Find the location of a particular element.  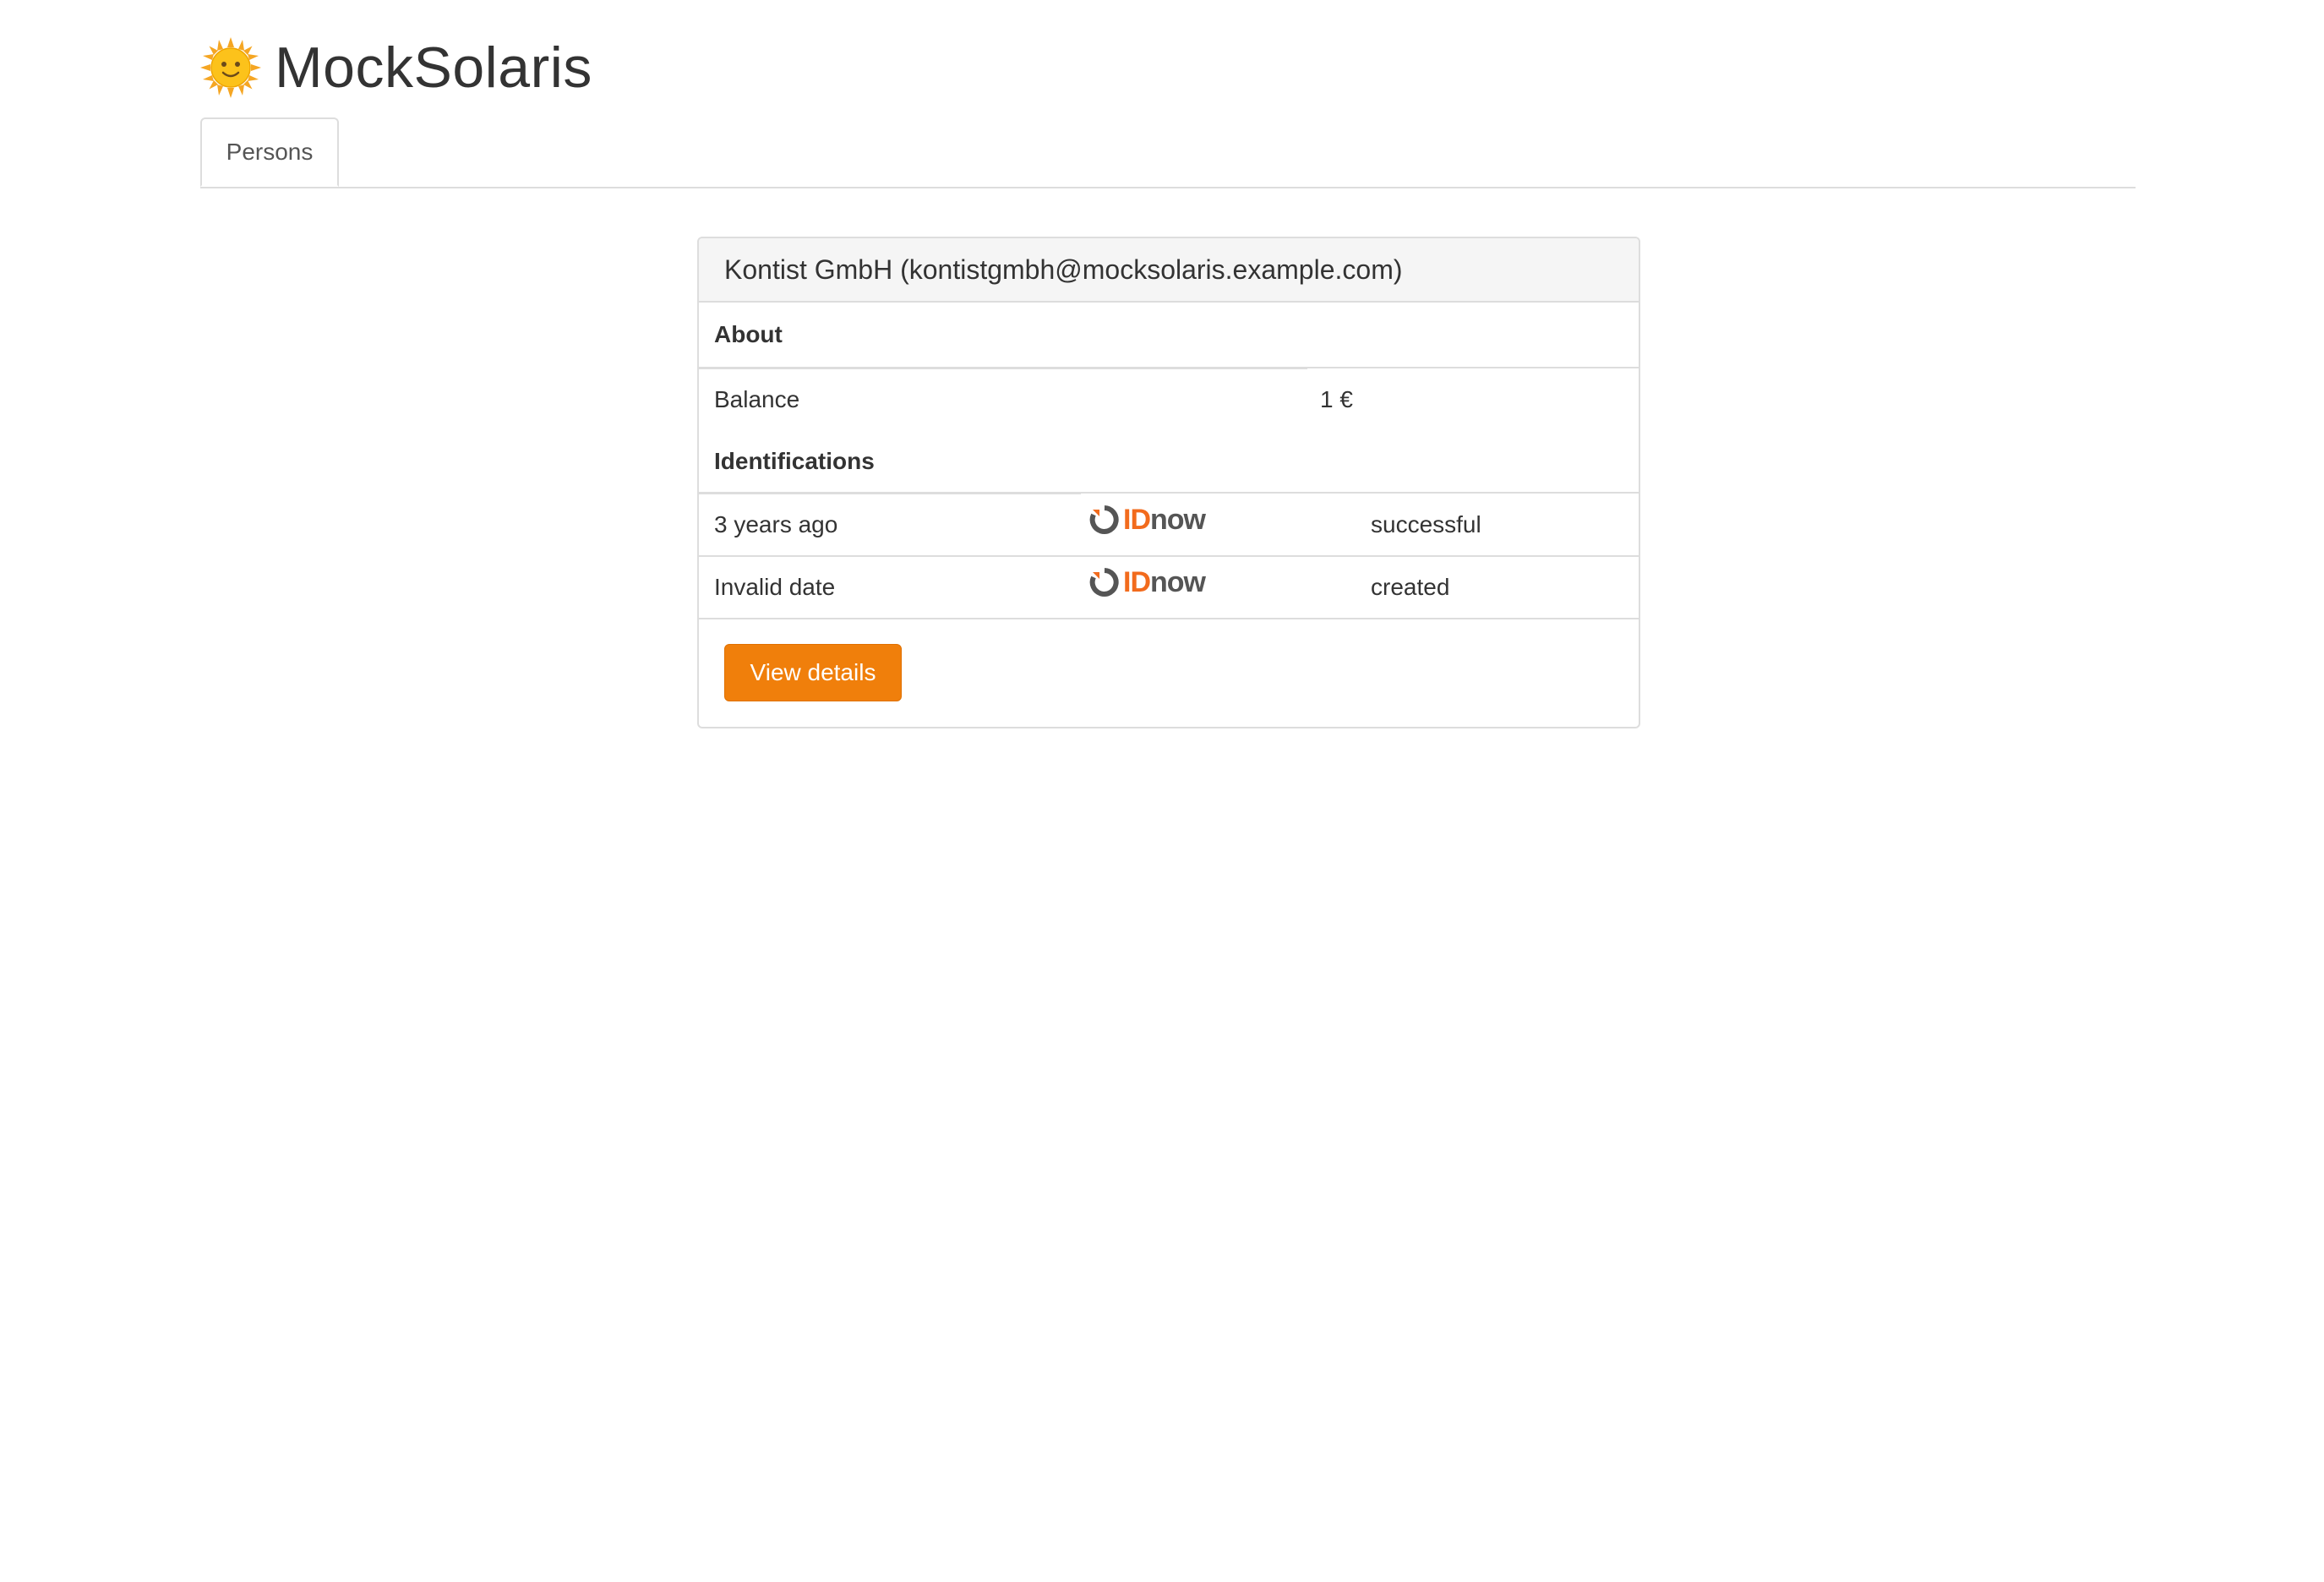

identifications-section-header: Identifications is located at coordinates (1169, 461).